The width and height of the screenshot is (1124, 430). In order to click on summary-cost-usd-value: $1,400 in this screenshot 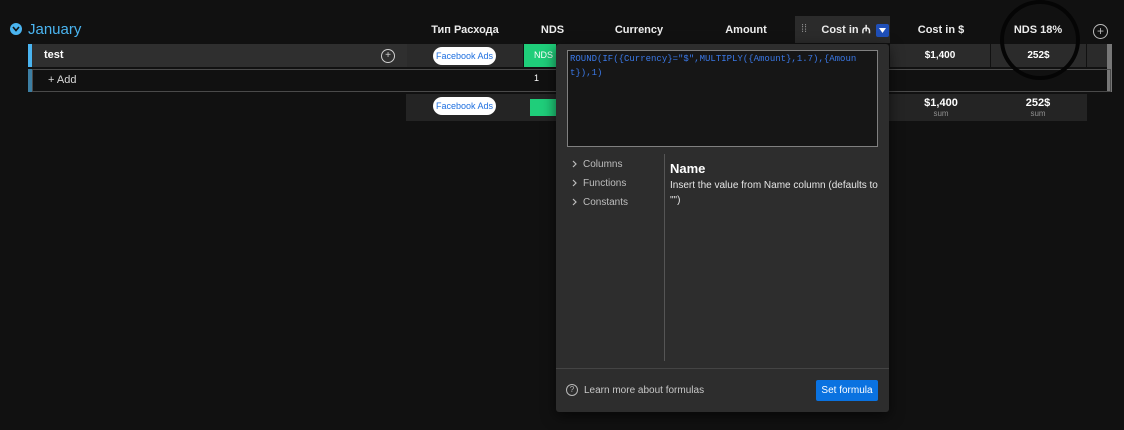, I will do `click(941, 103)`.